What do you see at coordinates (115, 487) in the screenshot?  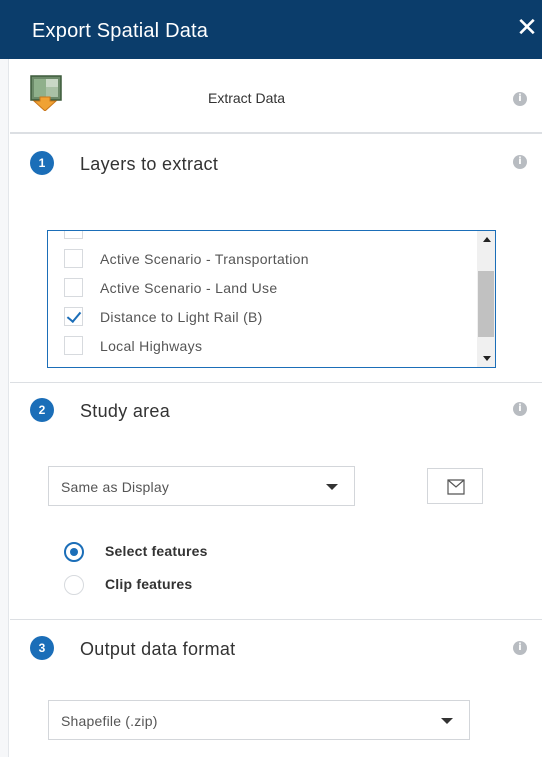 I see `study-area-value: Same as Display` at bounding box center [115, 487].